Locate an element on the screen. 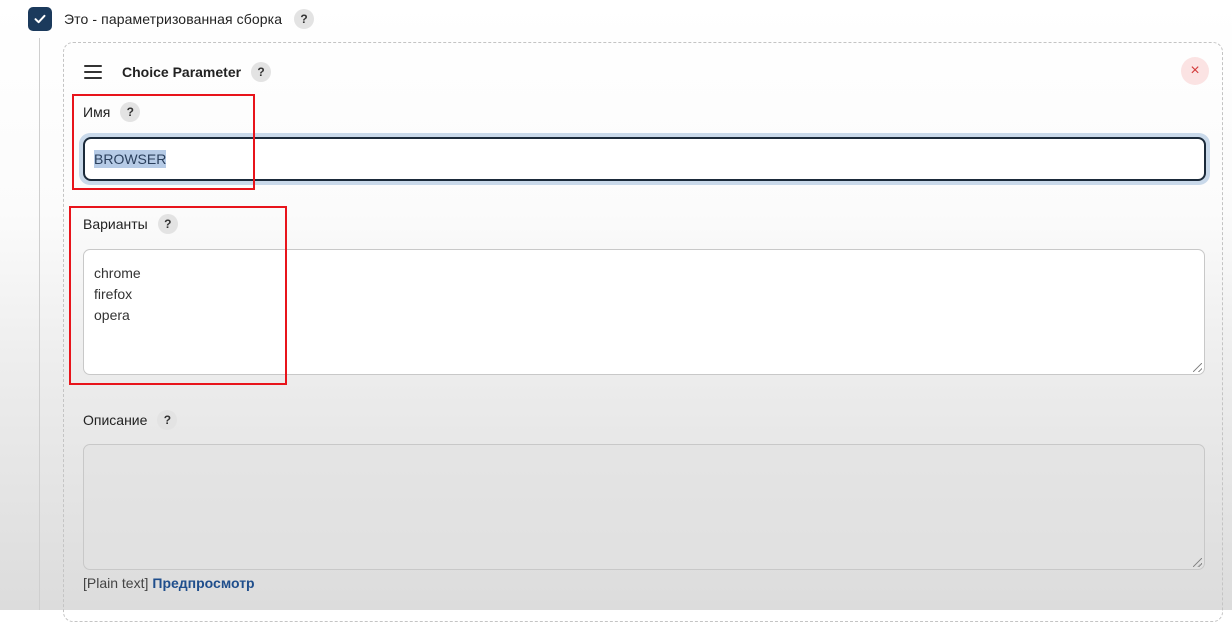  choice-parameter-header: Choice Parameter ? is located at coordinates (178, 72).